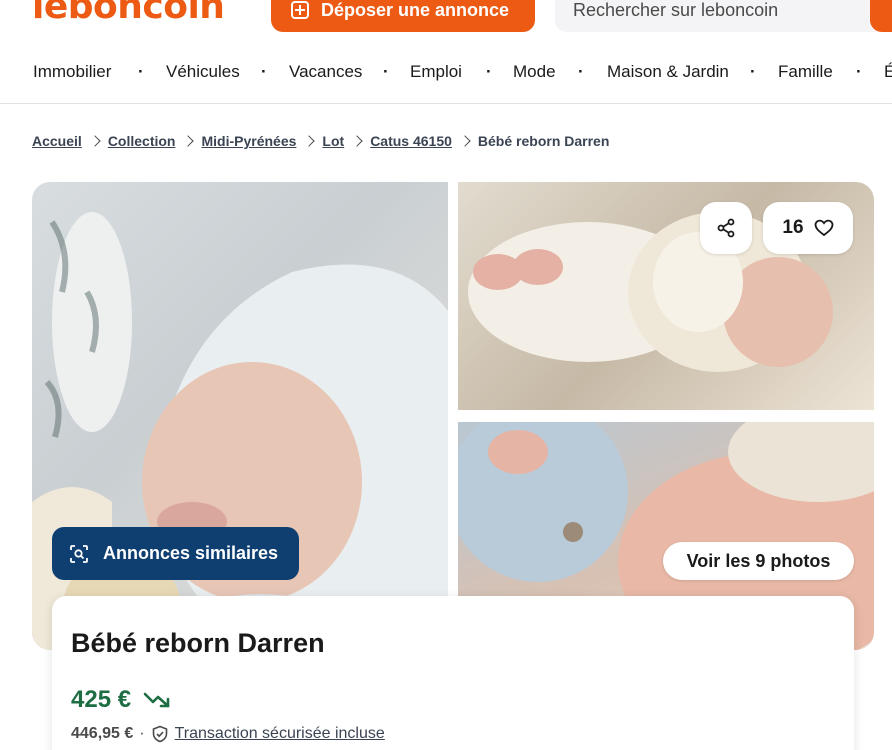  I want to click on favorites-count: 16, so click(793, 227).